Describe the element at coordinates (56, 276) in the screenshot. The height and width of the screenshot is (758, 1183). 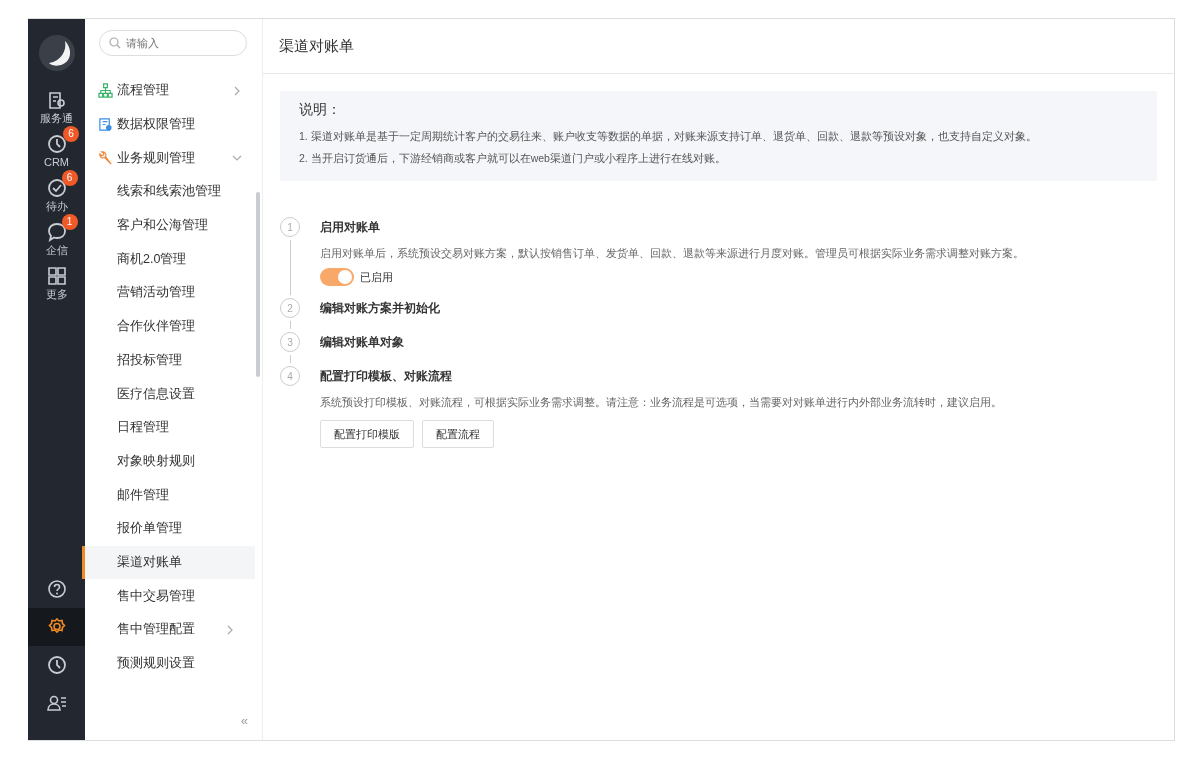
I see `grid-icon` at that location.